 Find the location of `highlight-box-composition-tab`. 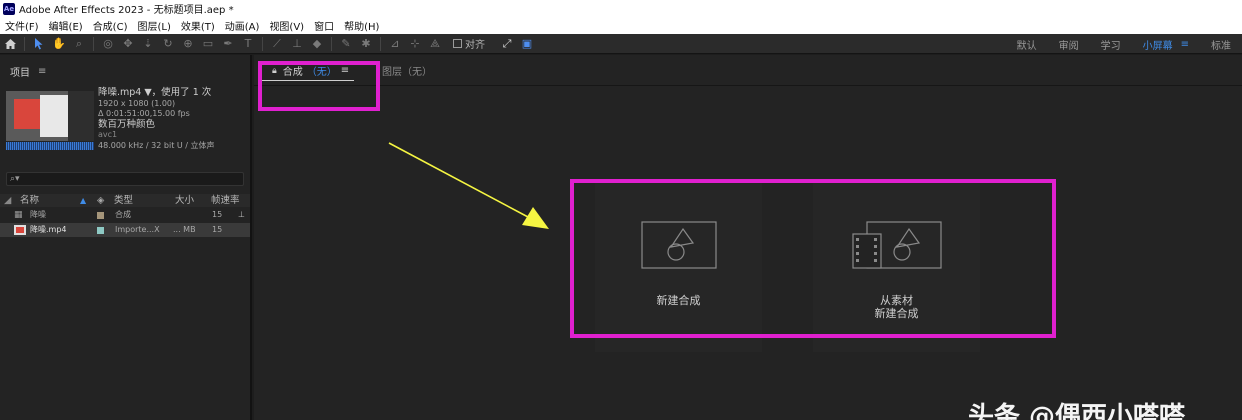

highlight-box-composition-tab is located at coordinates (319, 86).